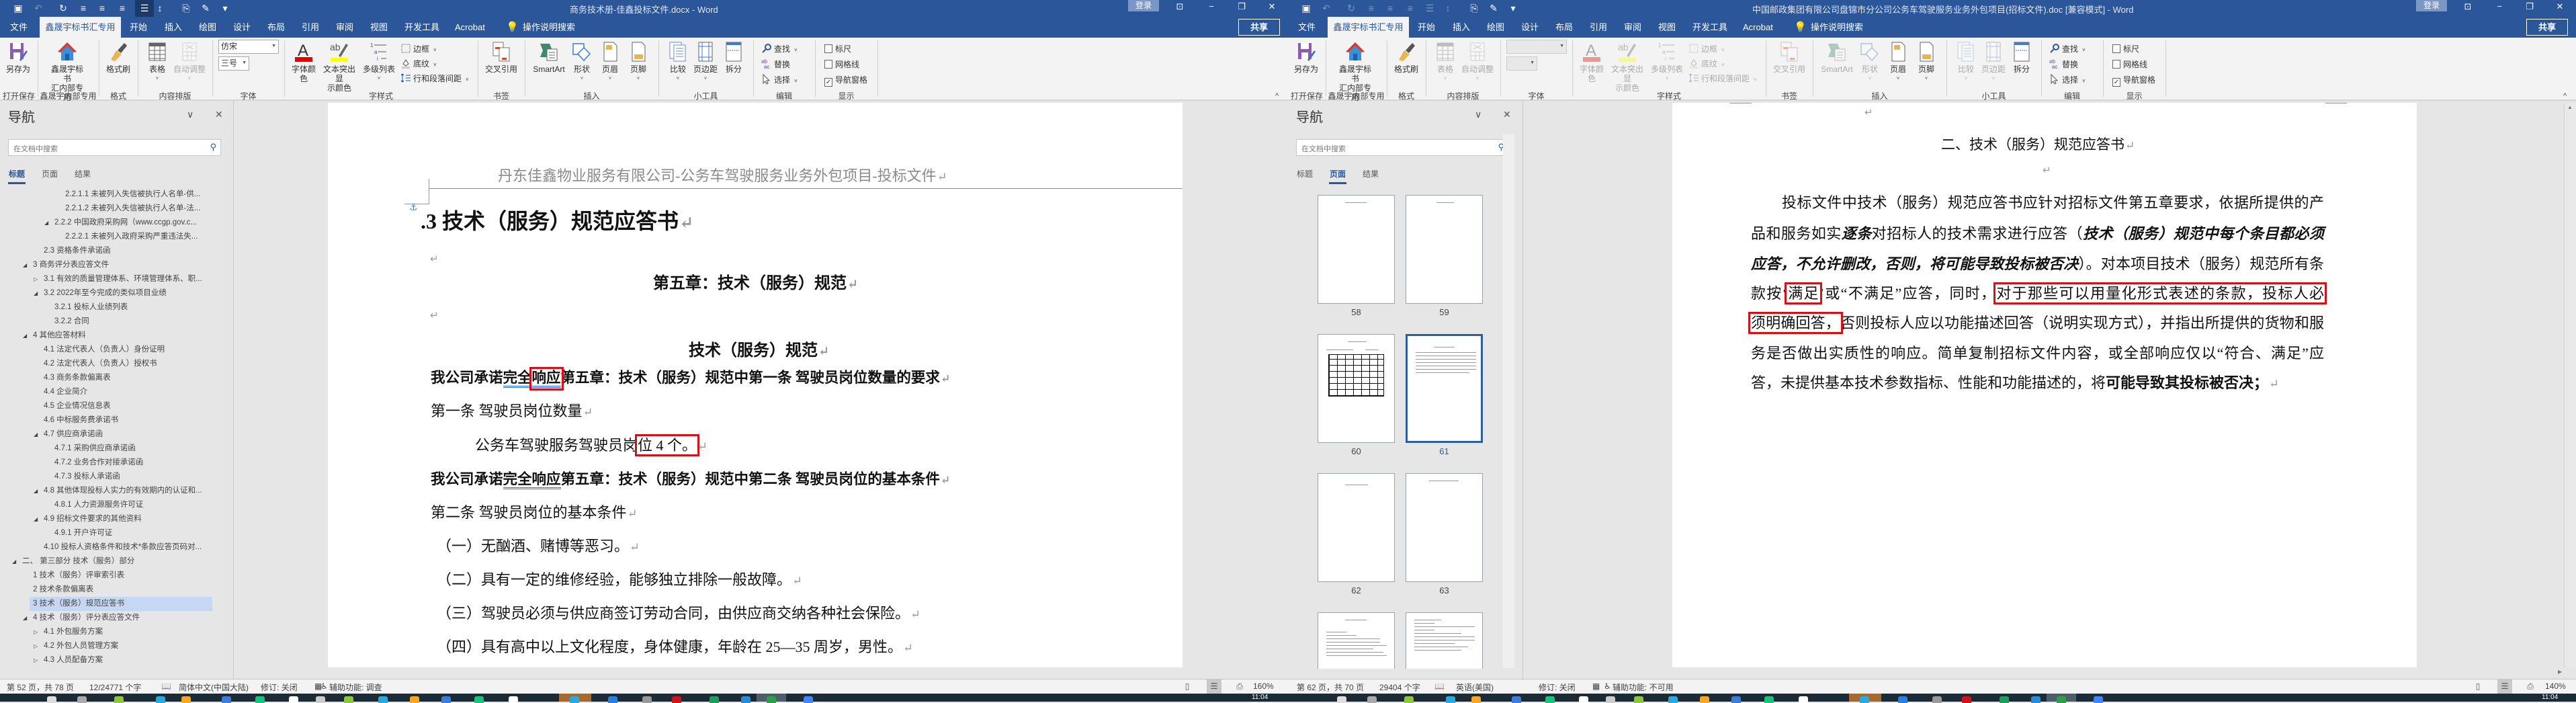 This screenshot has width=2576, height=703. What do you see at coordinates (1475, 687) in the screenshot?
I see `language: 英语(美国)` at bounding box center [1475, 687].